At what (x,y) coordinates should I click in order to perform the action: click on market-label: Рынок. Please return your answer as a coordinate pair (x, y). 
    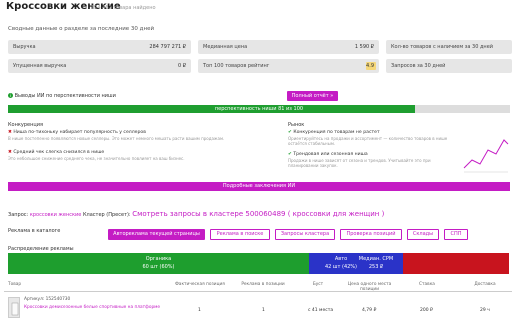
    Looking at the image, I should click on (296, 125).